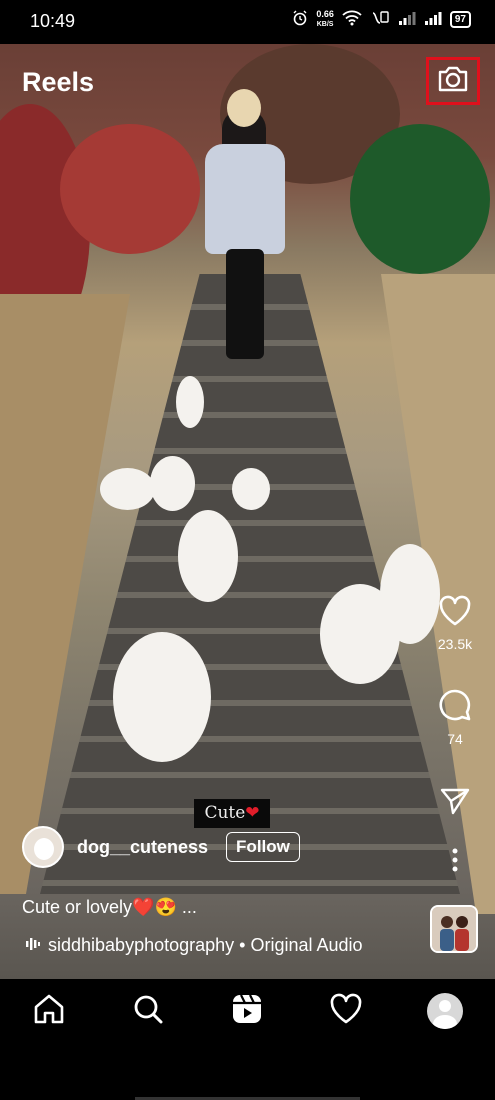 Image resolution: width=495 pixels, height=1100 pixels. I want to click on volte-icon, so click(380, 19).